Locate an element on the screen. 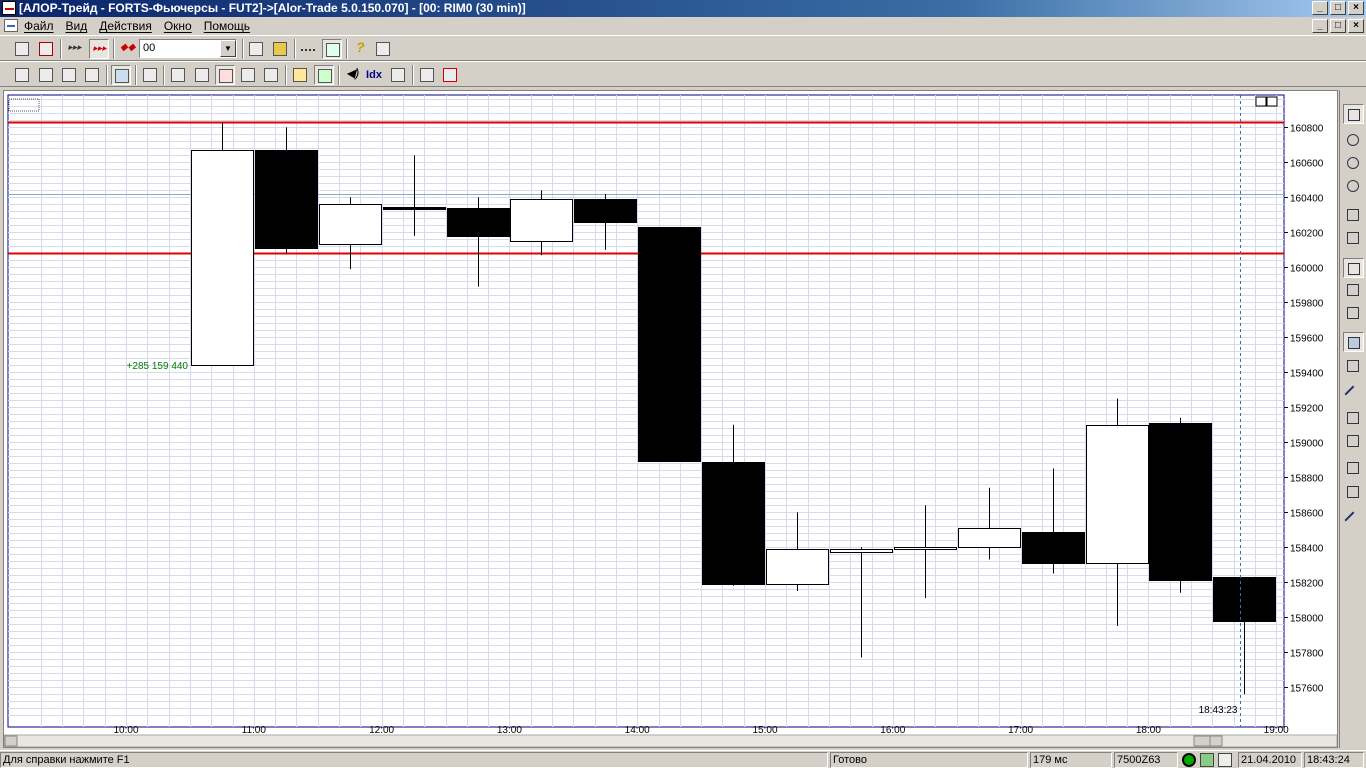 Image resolution: width=1366 pixels, height=768 pixels. trades-icon is located at coordinates (69, 75).